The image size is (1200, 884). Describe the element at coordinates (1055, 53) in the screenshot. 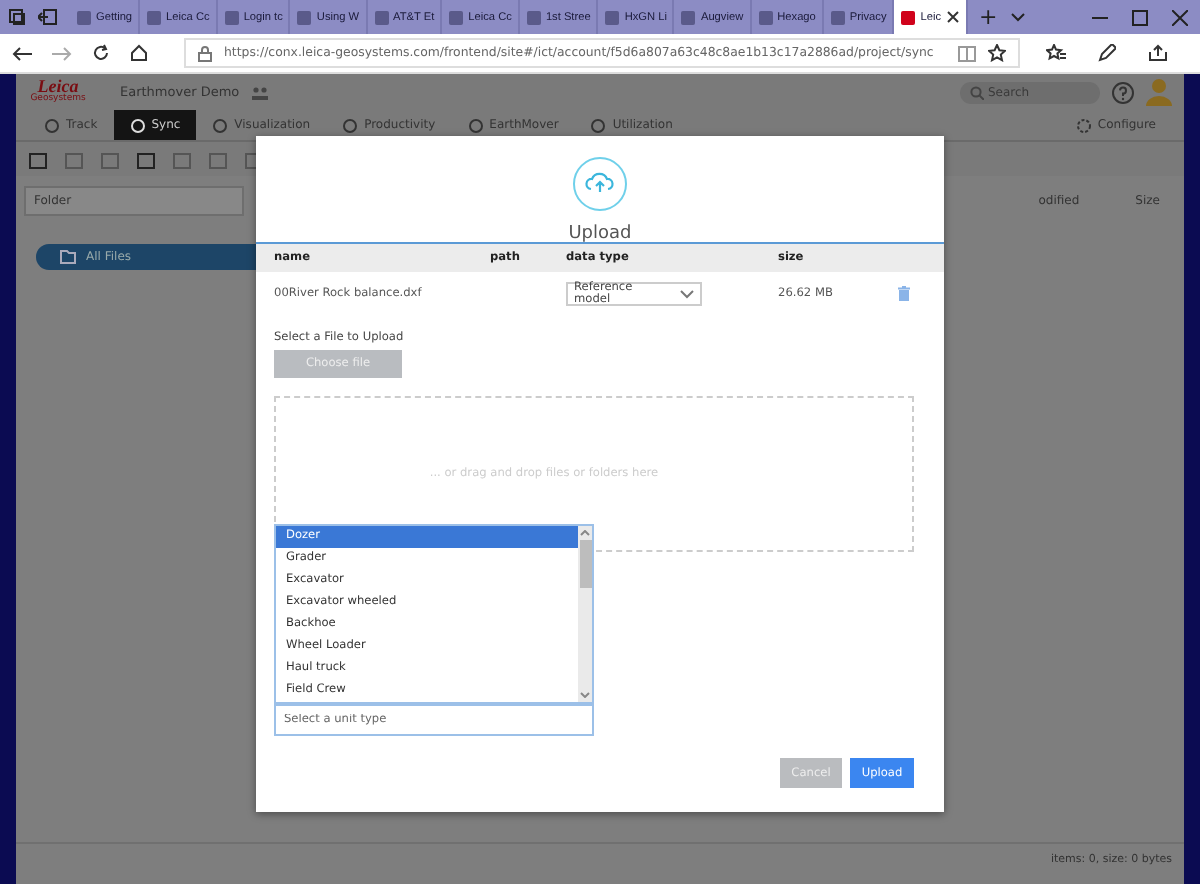

I see `favorites-icon` at that location.